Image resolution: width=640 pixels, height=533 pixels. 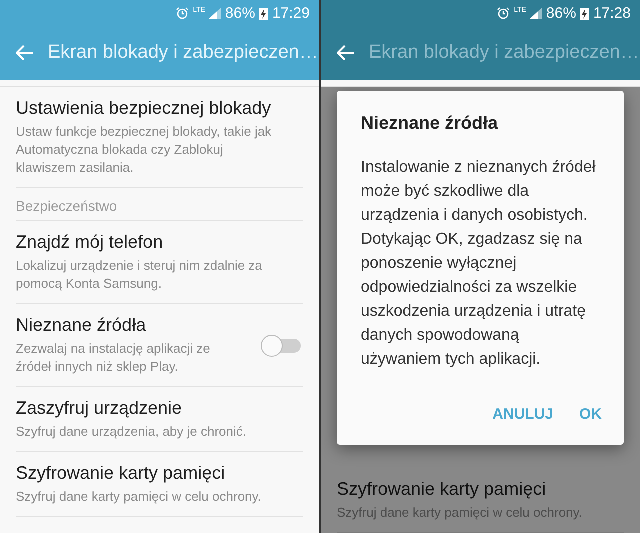 What do you see at coordinates (430, 123) in the screenshot?
I see `dialog-title: Nieznane źródła` at bounding box center [430, 123].